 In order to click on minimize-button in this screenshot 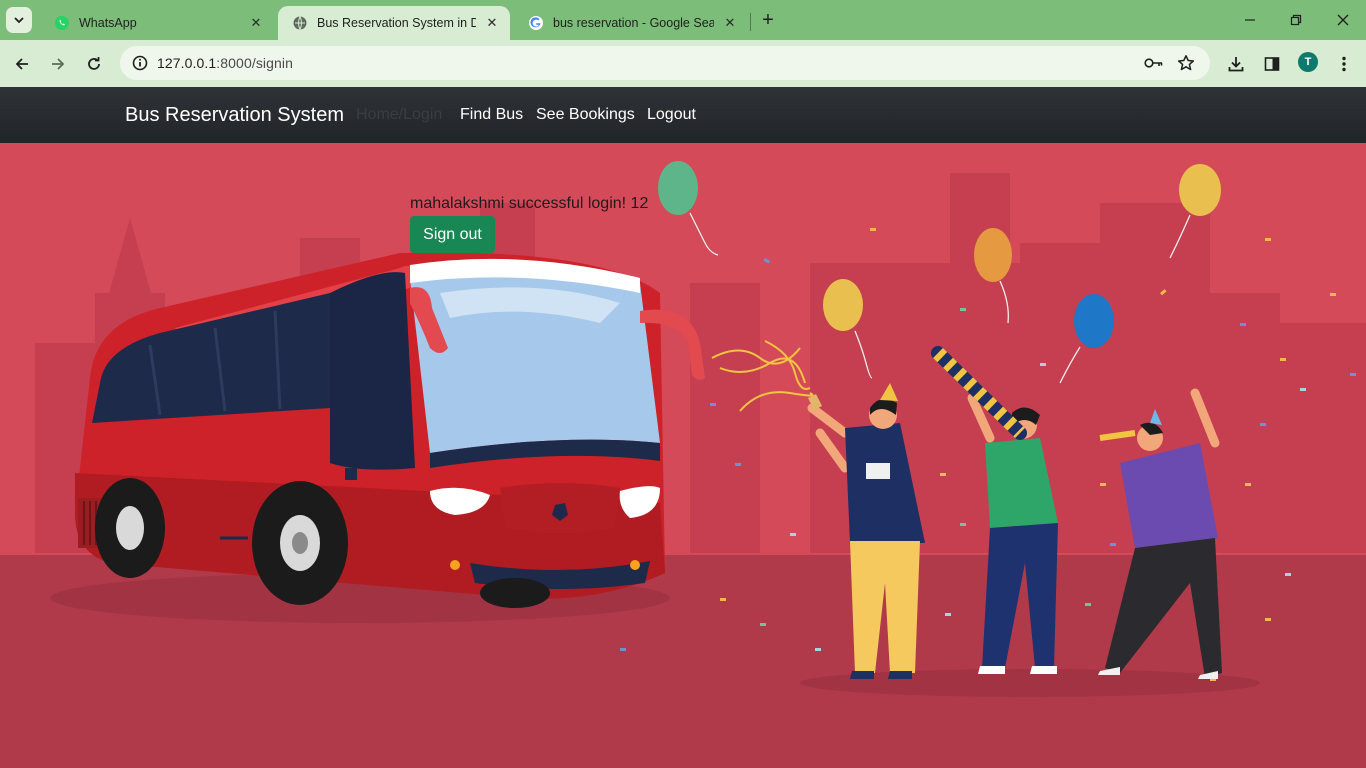, I will do `click(1250, 20)`.